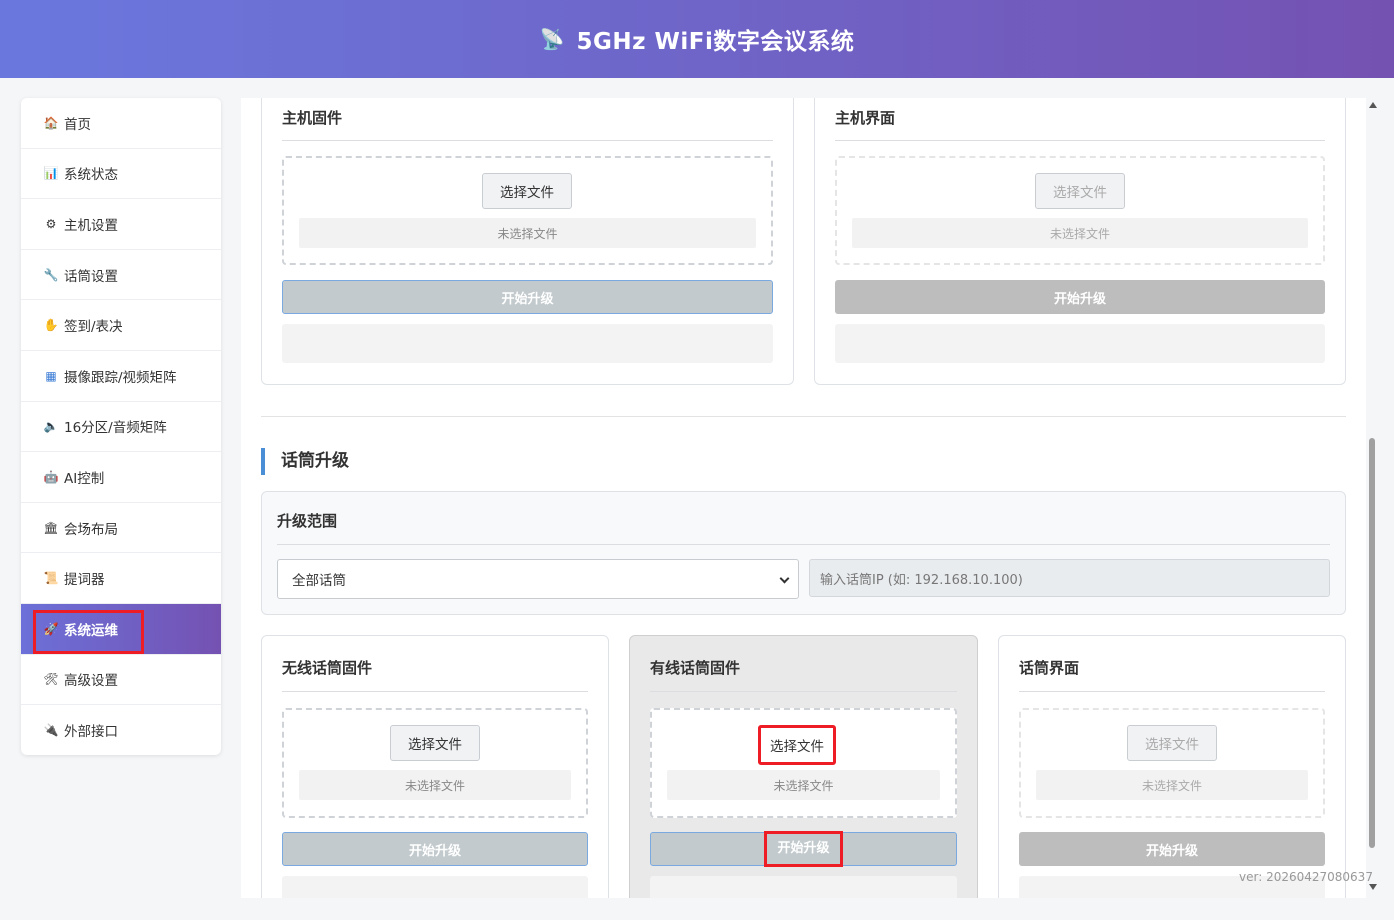  What do you see at coordinates (77, 124) in the screenshot?
I see `sidebar-item-label: 首页` at bounding box center [77, 124].